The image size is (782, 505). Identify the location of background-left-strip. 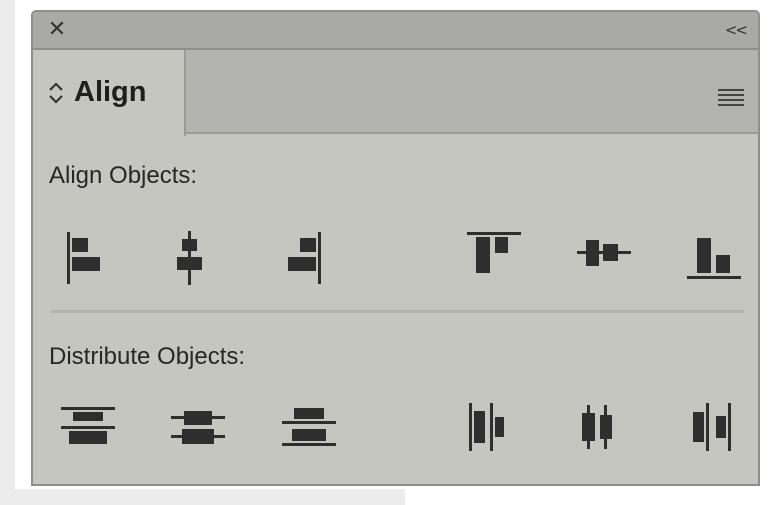
(7, 252).